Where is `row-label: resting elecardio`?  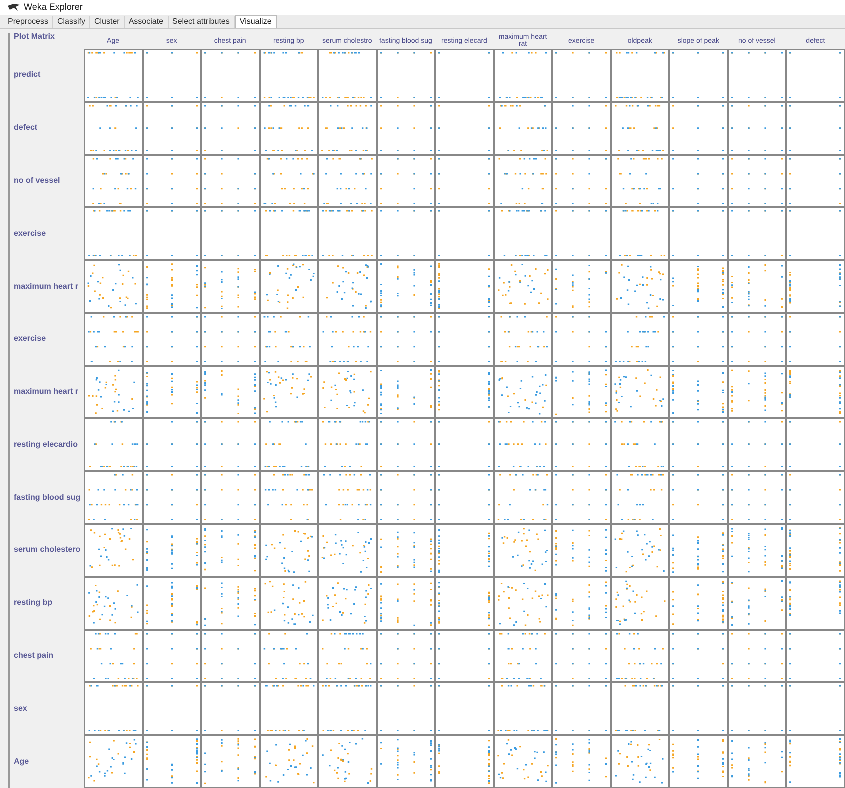
row-label: resting elecardio is located at coordinates (46, 444).